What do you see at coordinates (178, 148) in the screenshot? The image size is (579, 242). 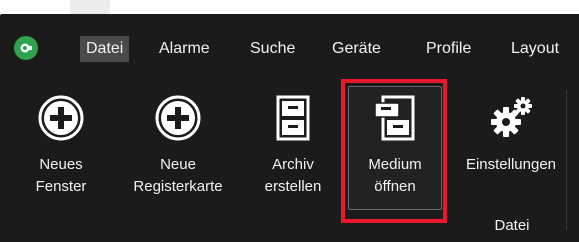 I see `new-tab-button: Neue Registerkarte` at bounding box center [178, 148].